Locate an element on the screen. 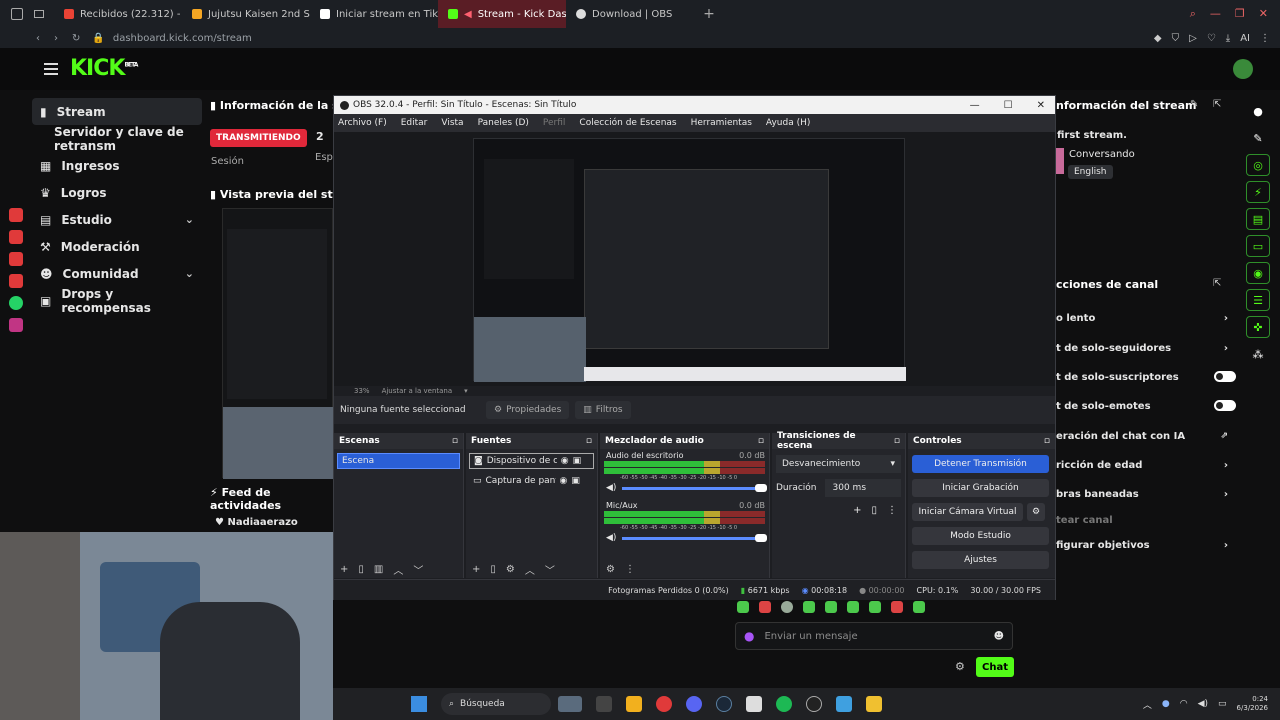  play-icon: ▷ is located at coordinates (1193, 38).